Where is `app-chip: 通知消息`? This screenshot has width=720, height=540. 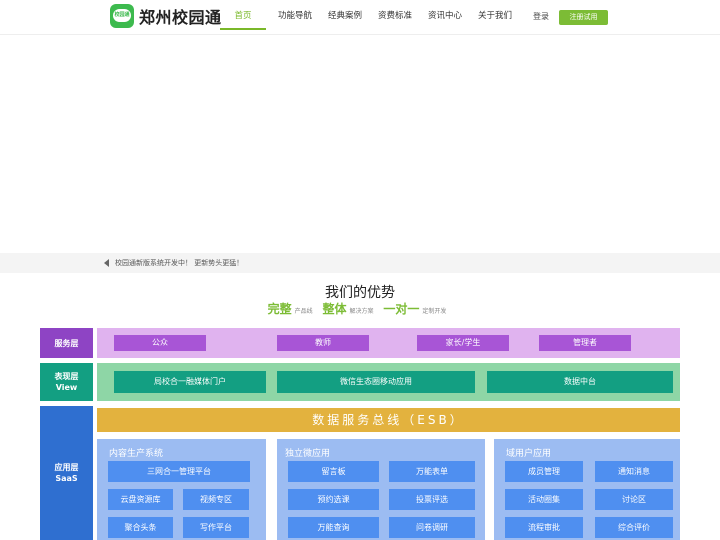 app-chip: 通知消息 is located at coordinates (634, 471).